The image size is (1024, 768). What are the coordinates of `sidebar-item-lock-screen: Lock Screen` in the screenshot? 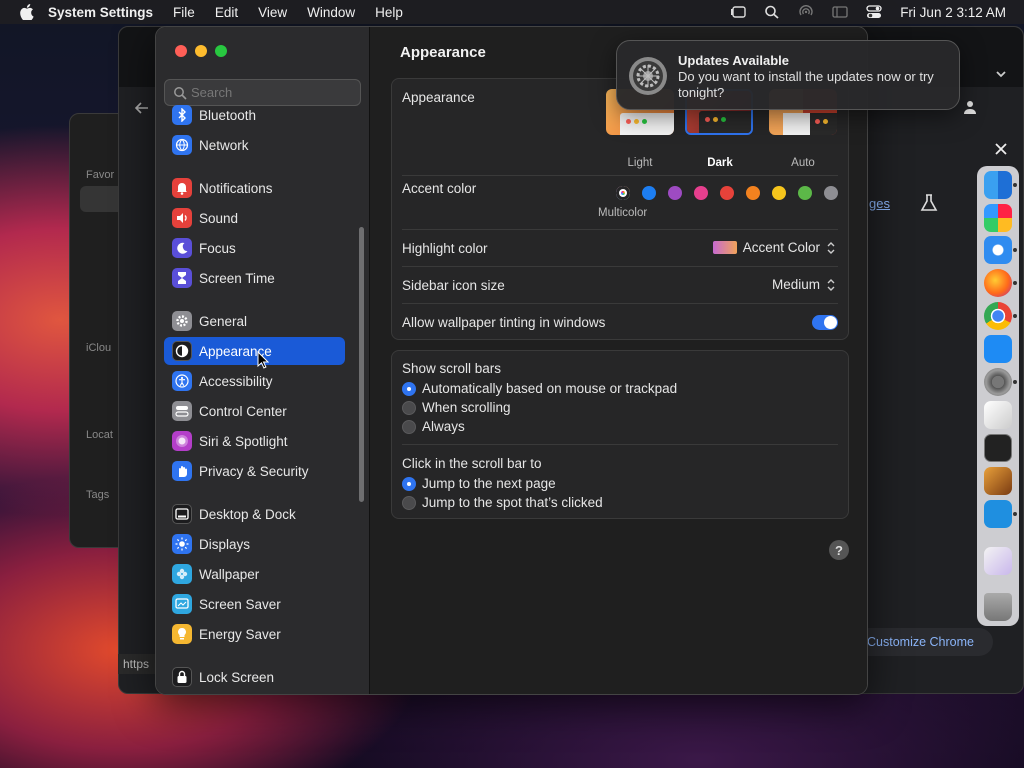 It's located at (254, 677).